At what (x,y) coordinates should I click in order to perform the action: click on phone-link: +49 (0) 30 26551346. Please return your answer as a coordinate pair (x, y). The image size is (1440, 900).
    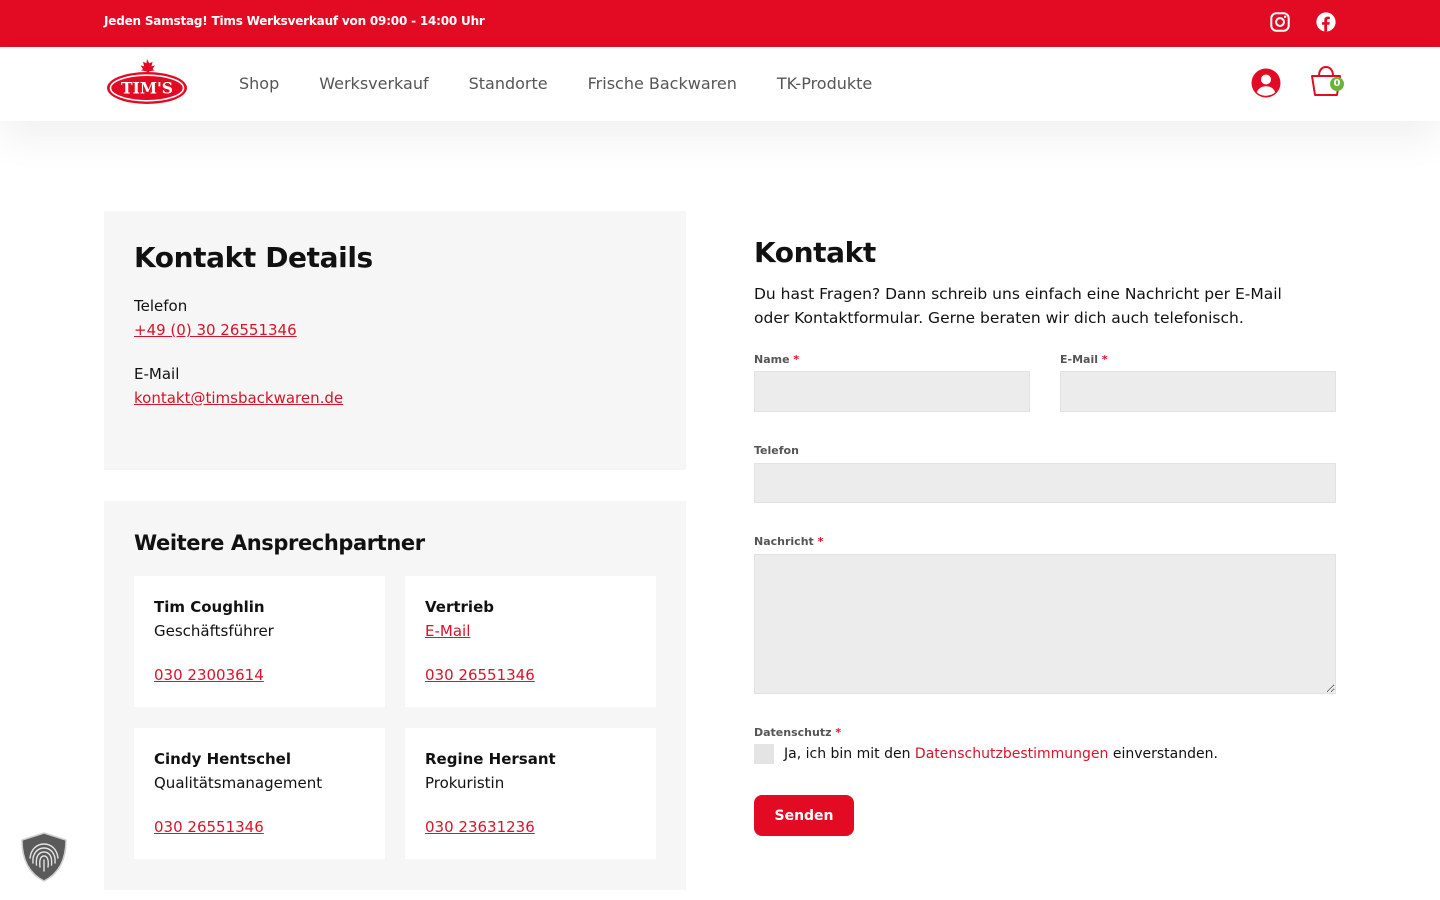
    Looking at the image, I should click on (215, 330).